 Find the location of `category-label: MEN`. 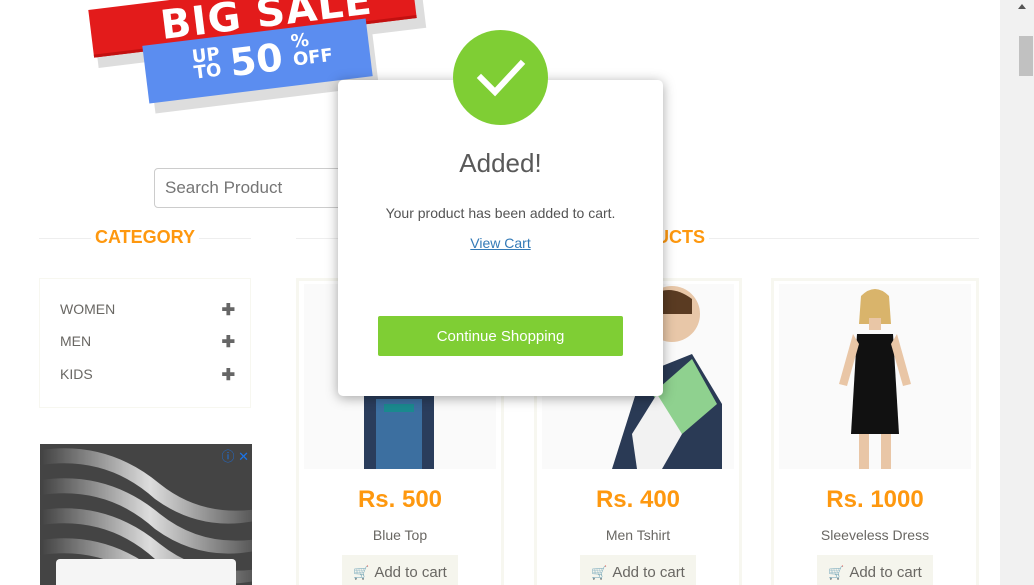

category-label: MEN is located at coordinates (76, 341).